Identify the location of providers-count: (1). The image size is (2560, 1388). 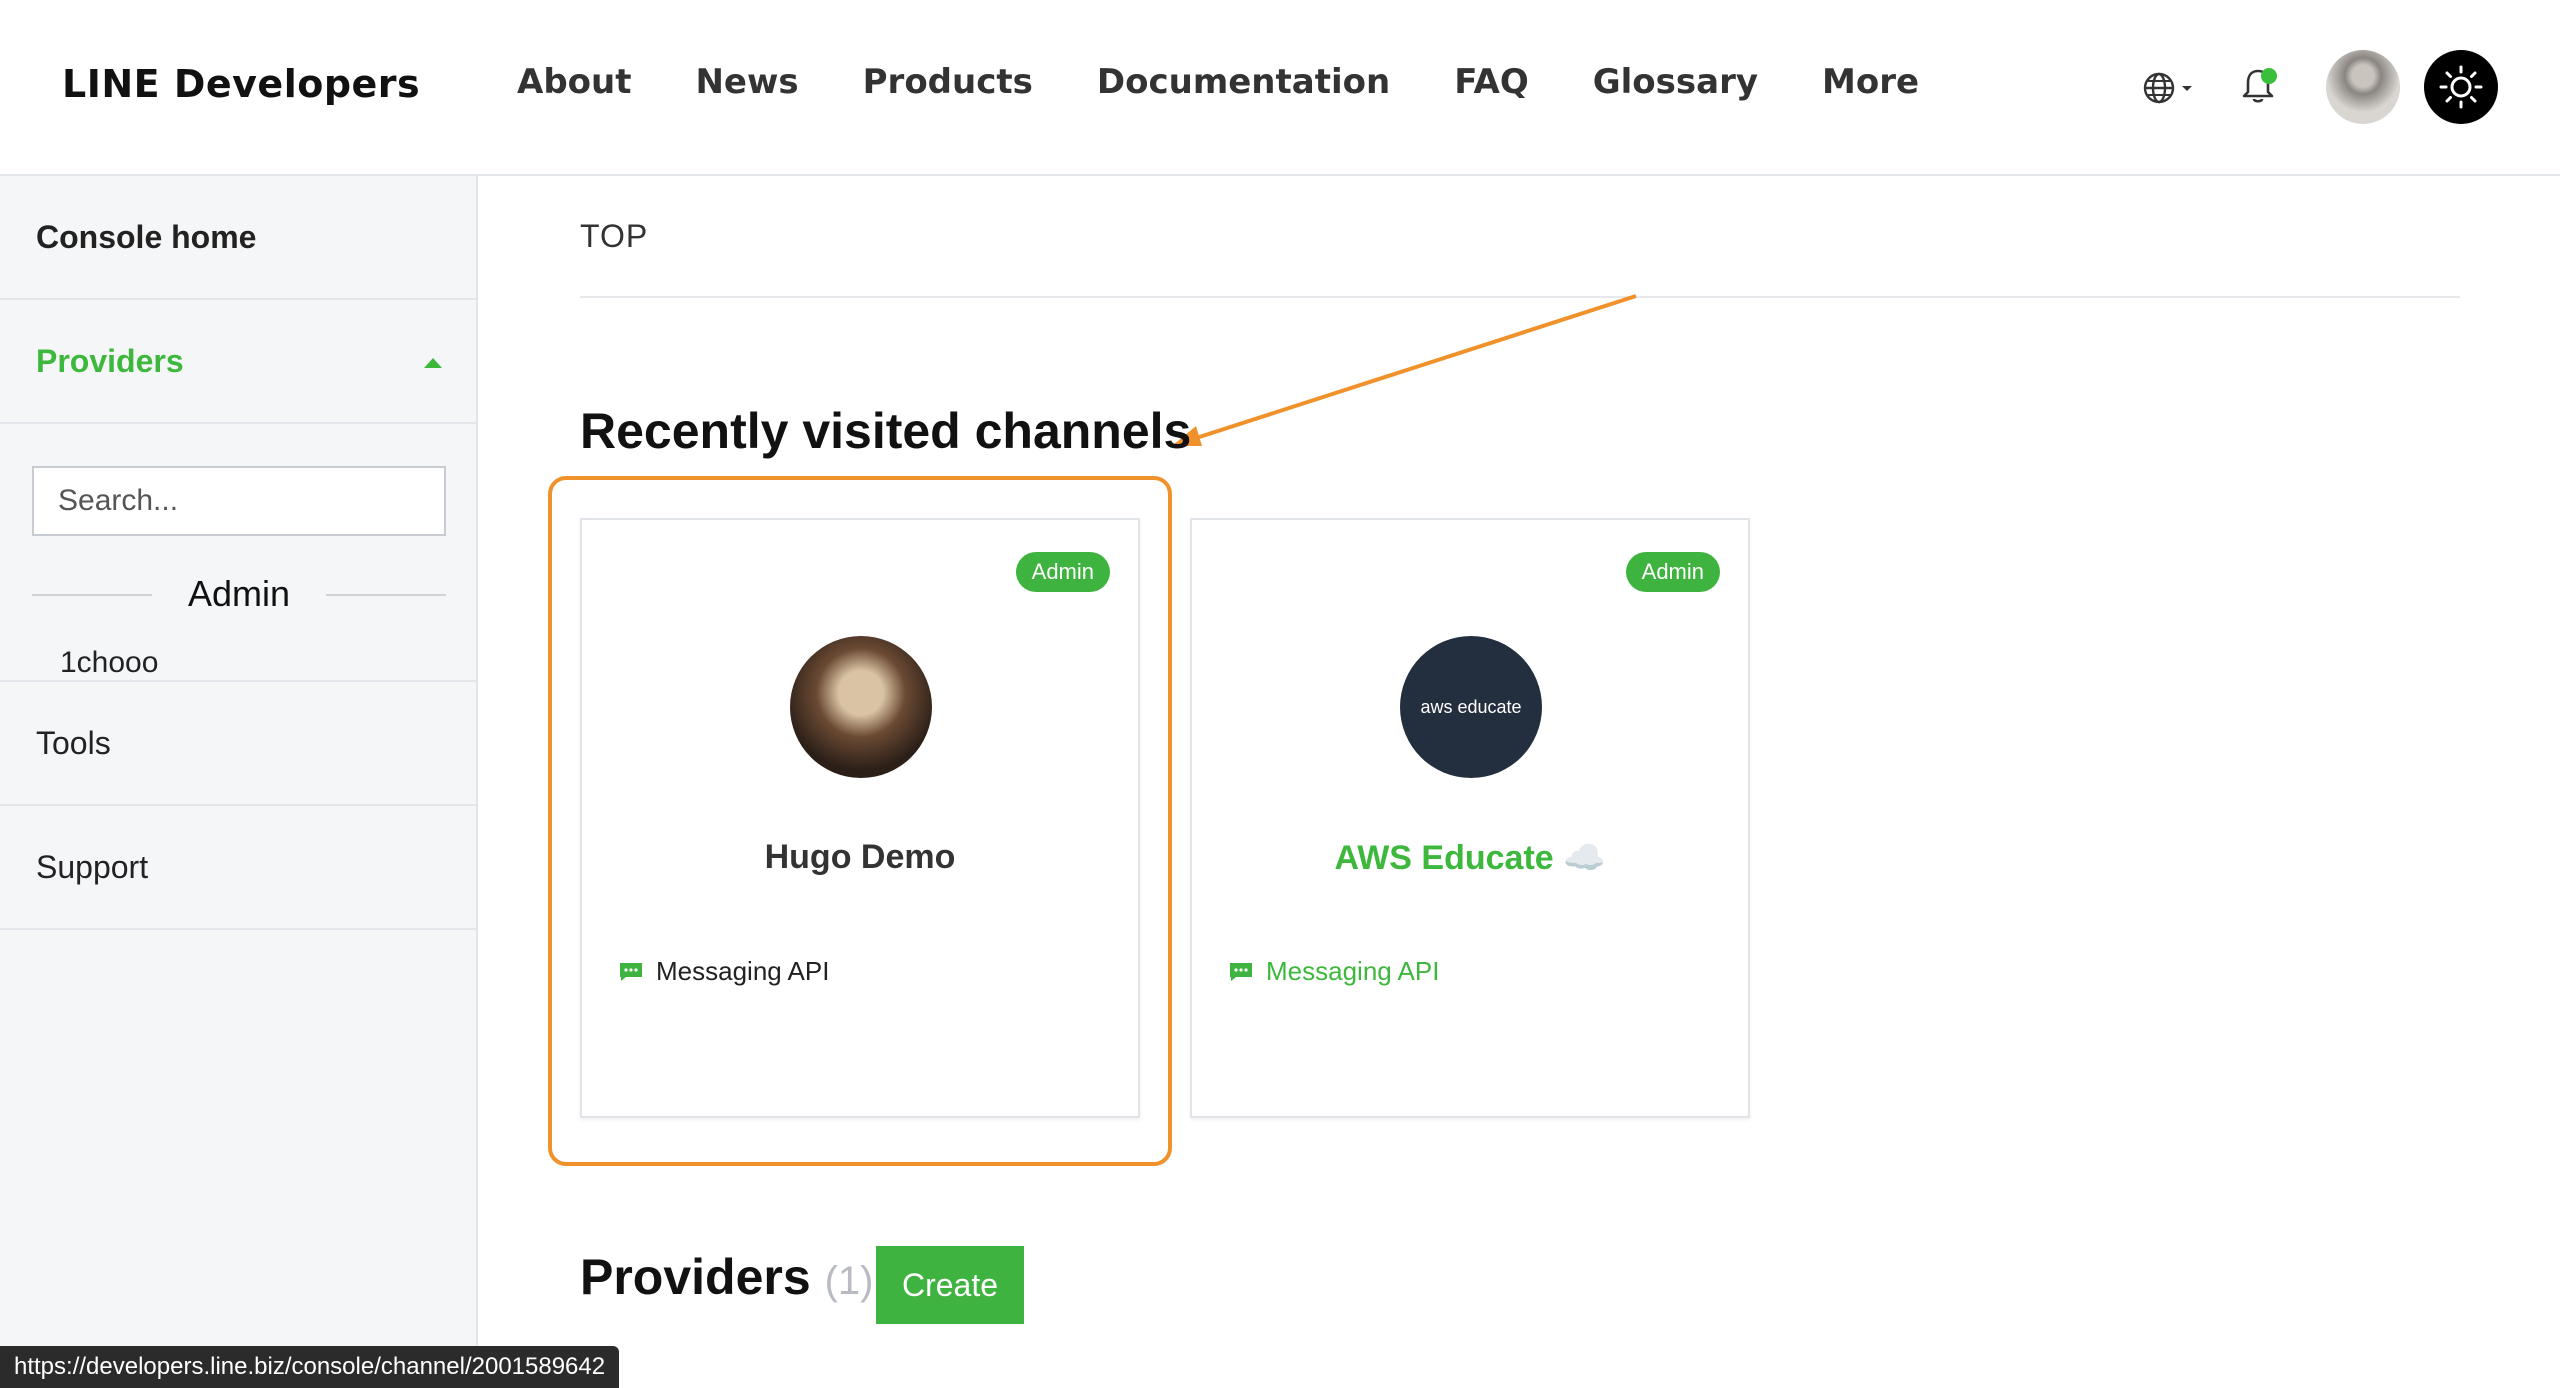
(849, 1281).